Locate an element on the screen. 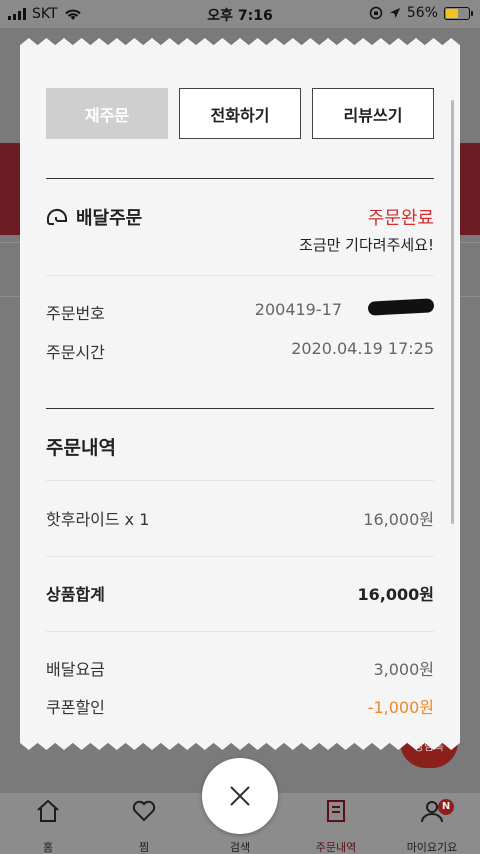  close-icon is located at coordinates (240, 796).